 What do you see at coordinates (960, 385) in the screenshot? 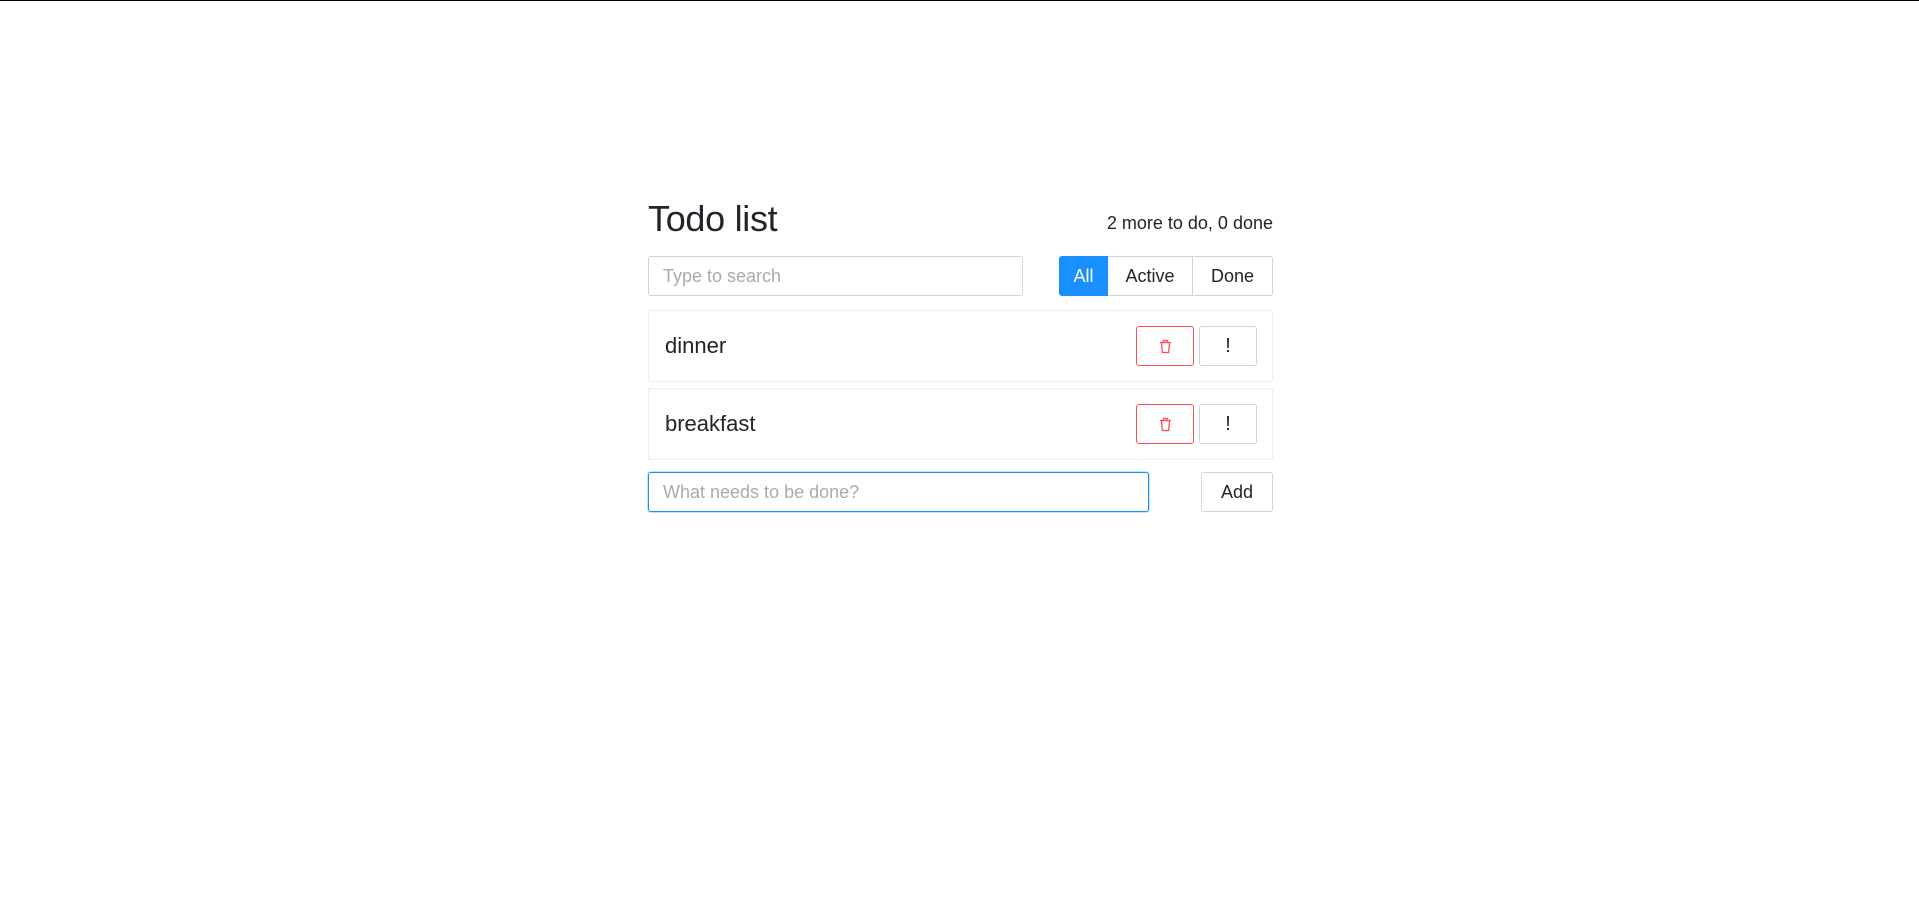
I see `todo-list: dinner ! breakfast !` at bounding box center [960, 385].